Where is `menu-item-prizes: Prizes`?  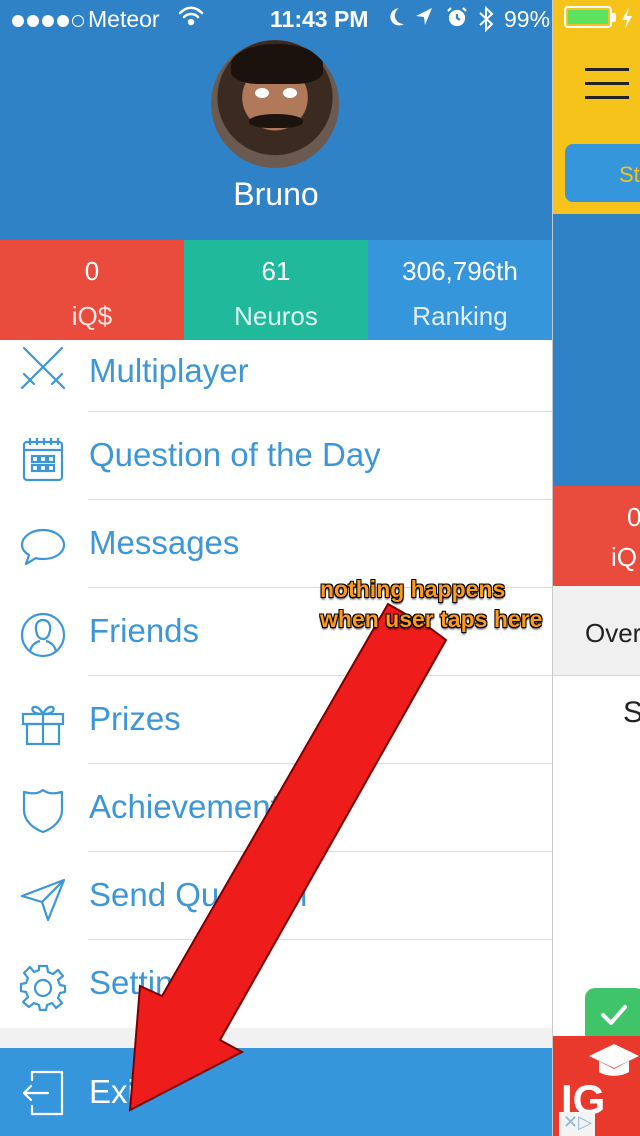
menu-item-prizes: Prizes is located at coordinates (276, 720).